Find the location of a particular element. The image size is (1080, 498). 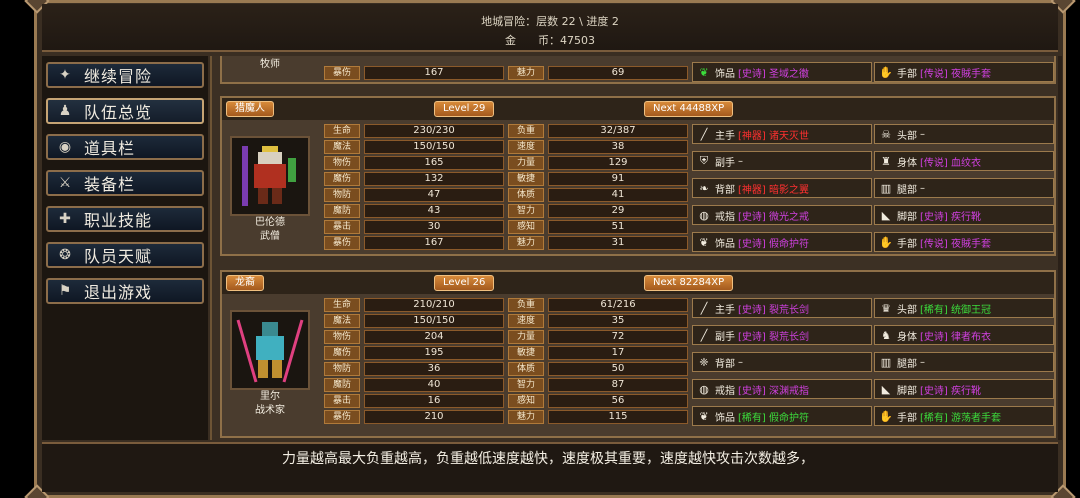

race-tag: 龙裔 is located at coordinates (245, 283).